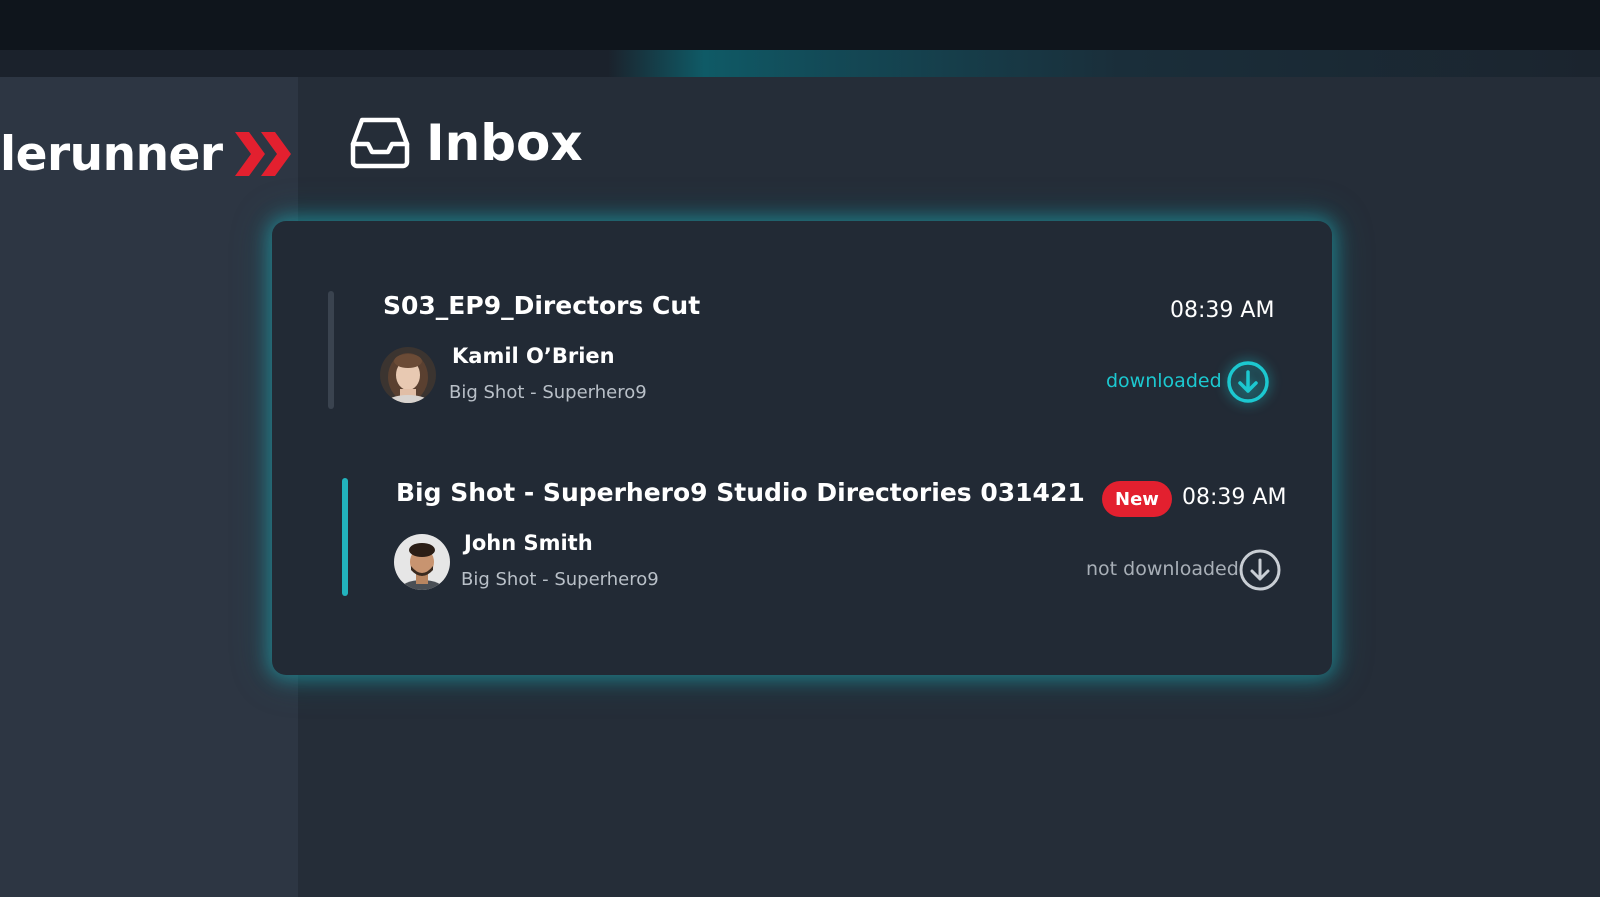 The height and width of the screenshot is (897, 1600). Describe the element at coordinates (542, 305) in the screenshot. I see `message-title: S03_EP9_Directors Cut` at that location.